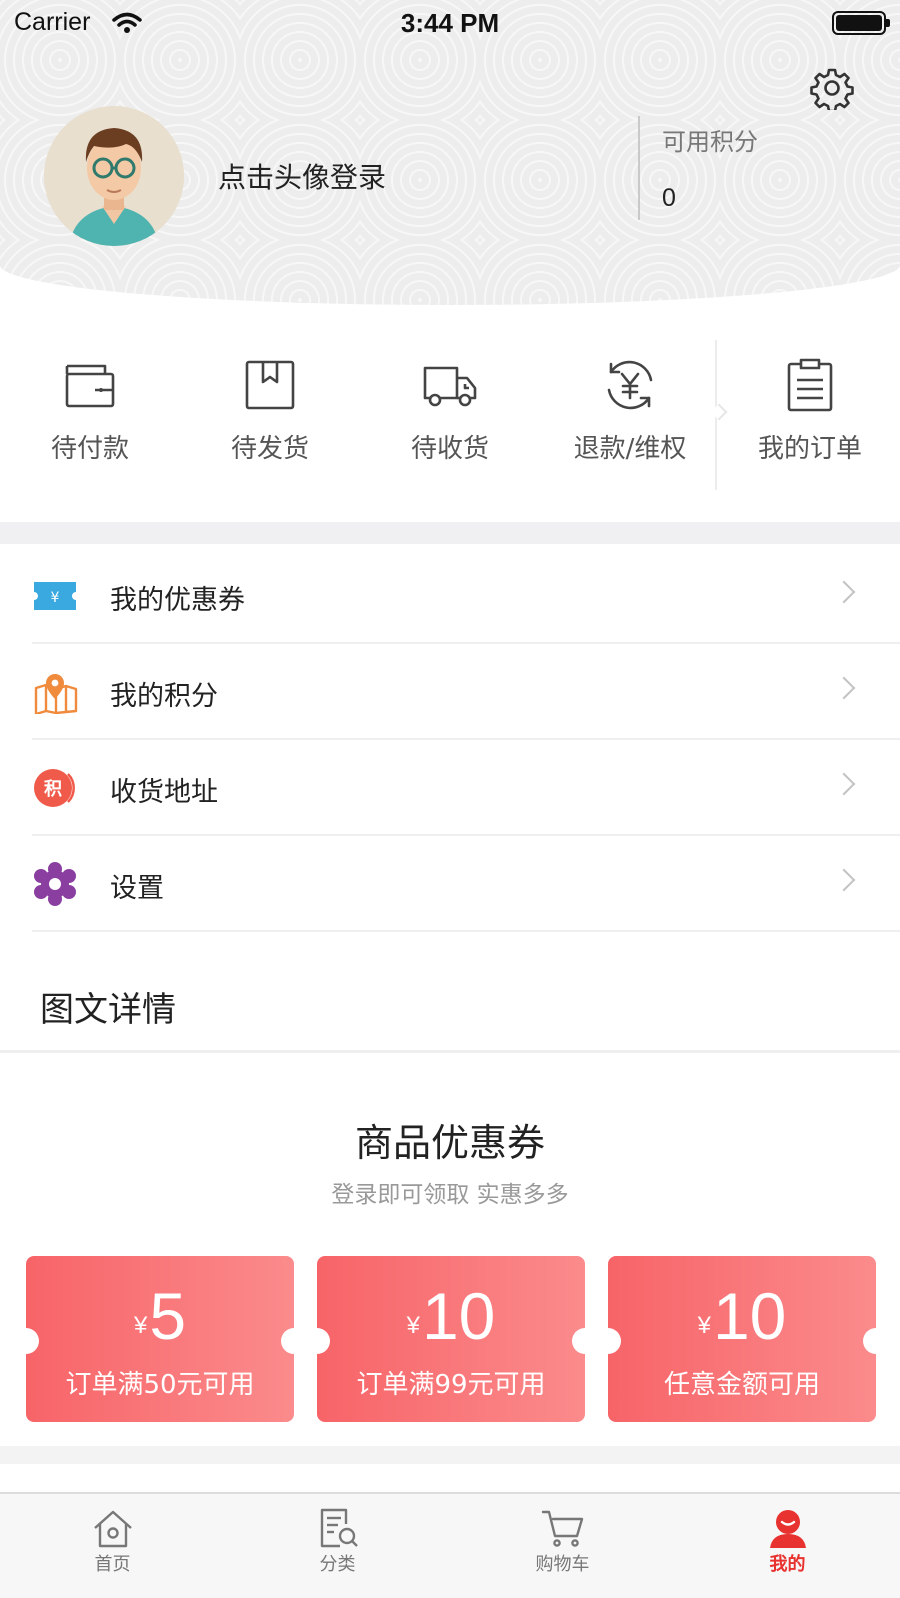  I want to click on tab-cart: 购物车, so click(562, 1546).